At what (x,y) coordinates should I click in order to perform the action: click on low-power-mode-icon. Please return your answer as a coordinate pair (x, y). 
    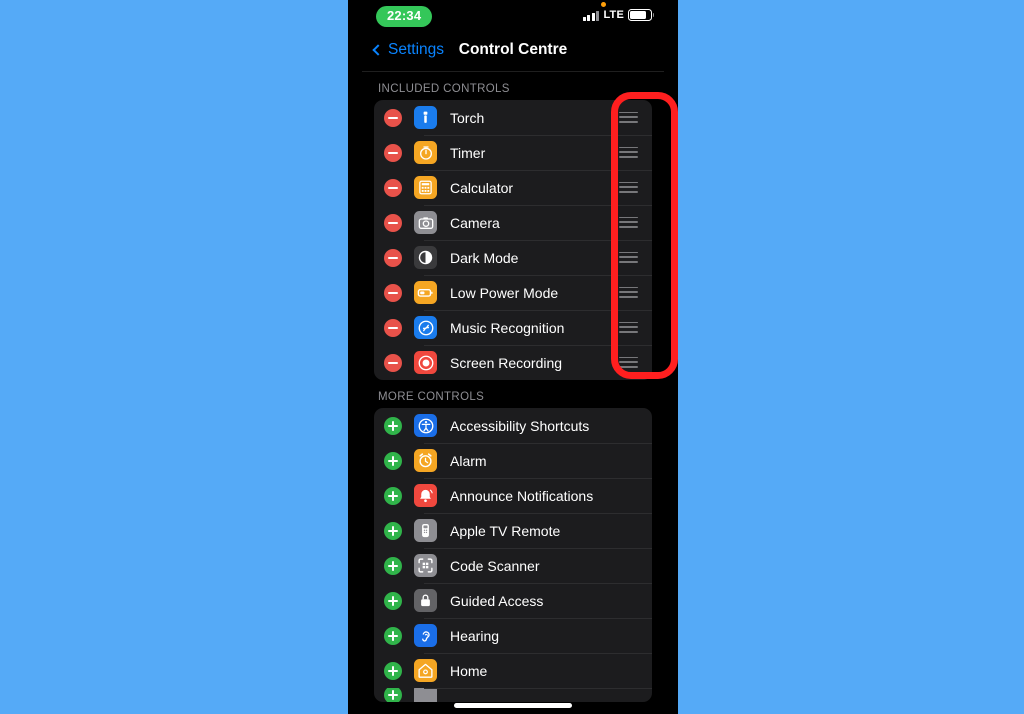
    Looking at the image, I should click on (425, 292).